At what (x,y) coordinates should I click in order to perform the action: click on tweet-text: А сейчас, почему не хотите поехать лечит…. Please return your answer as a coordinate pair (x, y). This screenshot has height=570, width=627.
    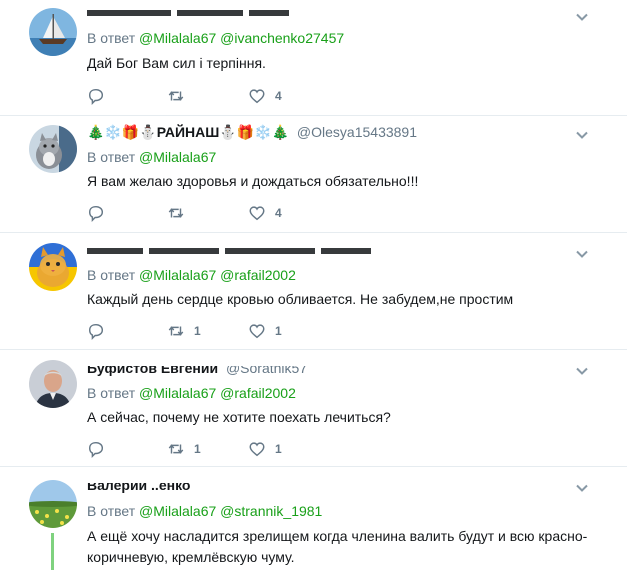
    Looking at the image, I should click on (239, 417).